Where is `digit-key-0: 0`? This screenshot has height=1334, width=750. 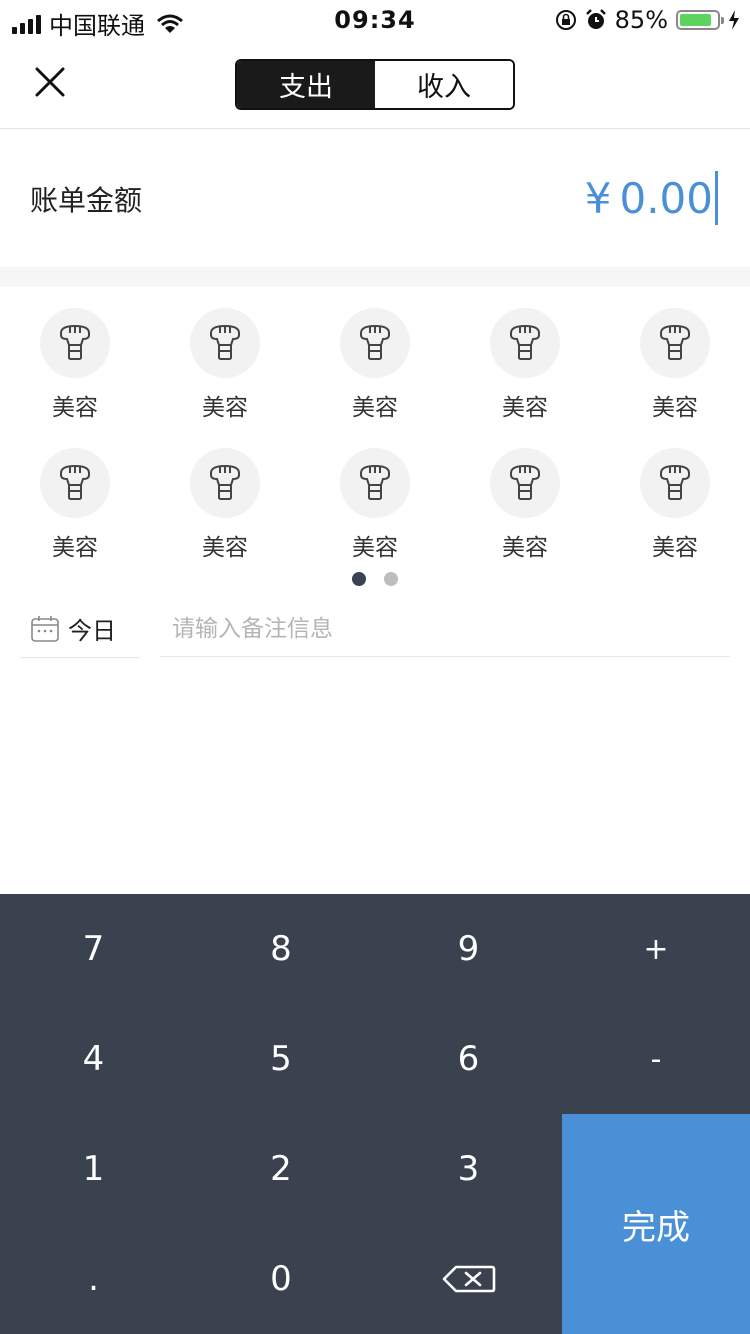 digit-key-0: 0 is located at coordinates (281, 1279).